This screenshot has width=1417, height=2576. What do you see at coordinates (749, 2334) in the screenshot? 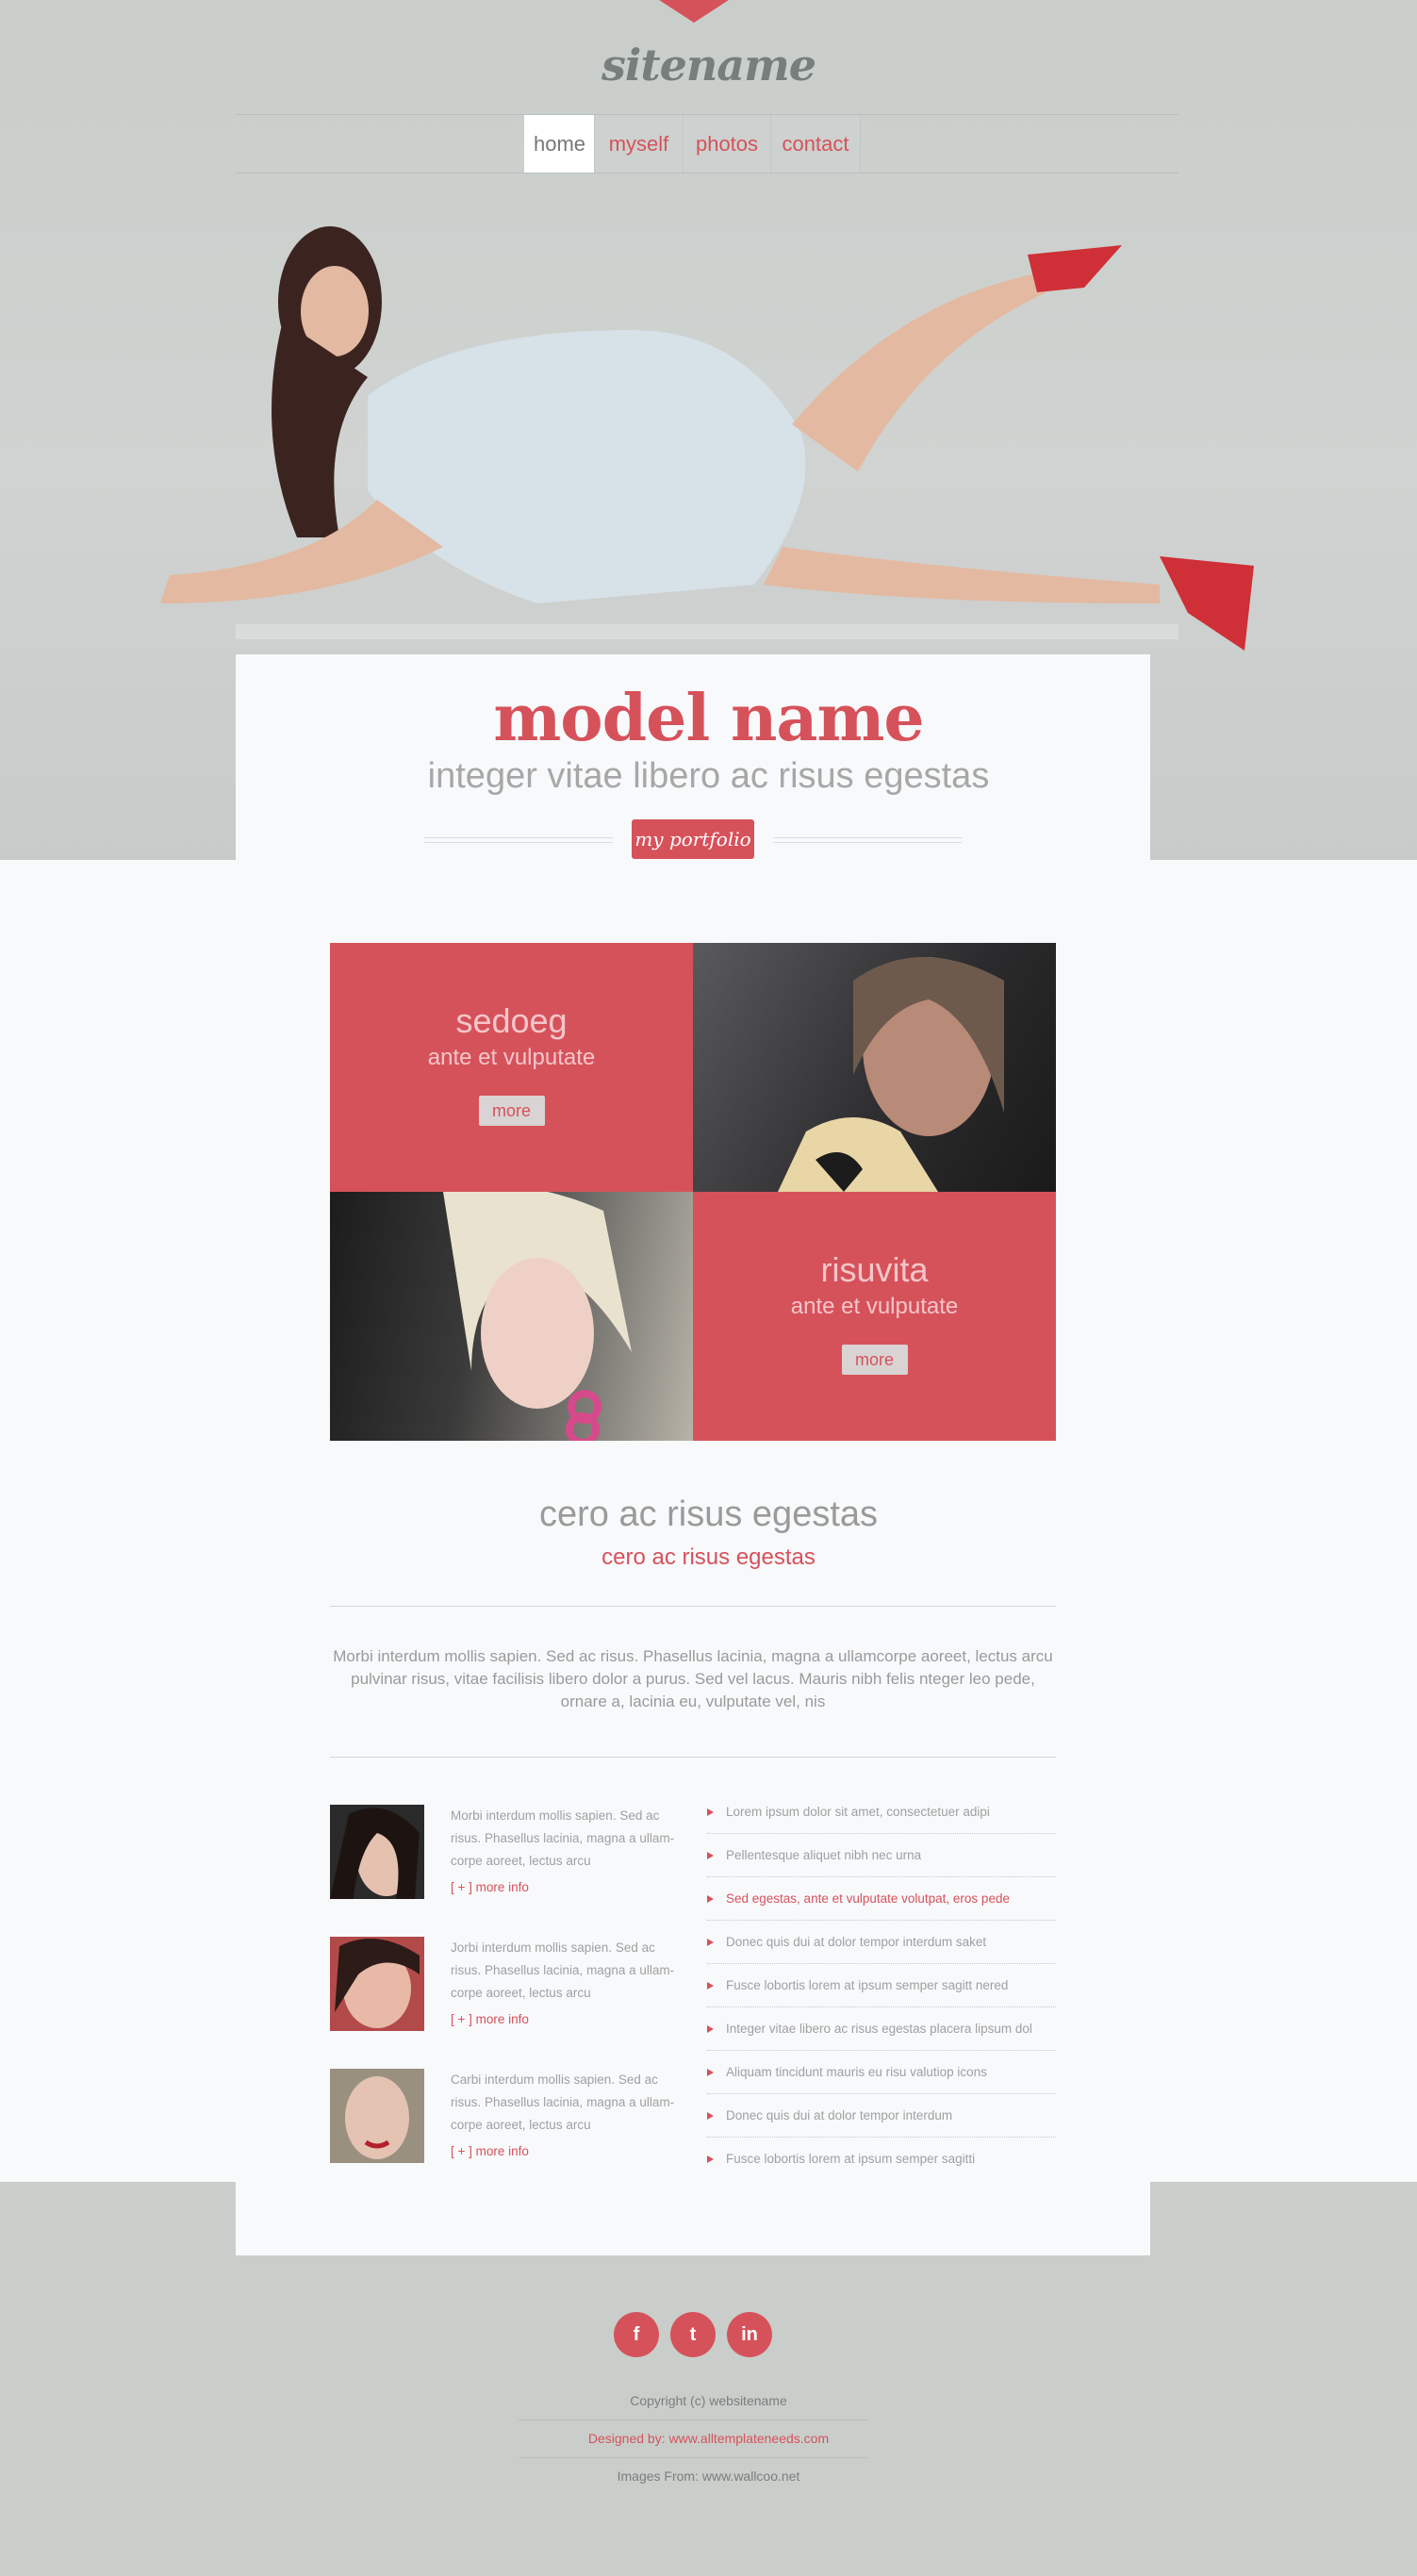
I see `linkedin-icon: in` at bounding box center [749, 2334].